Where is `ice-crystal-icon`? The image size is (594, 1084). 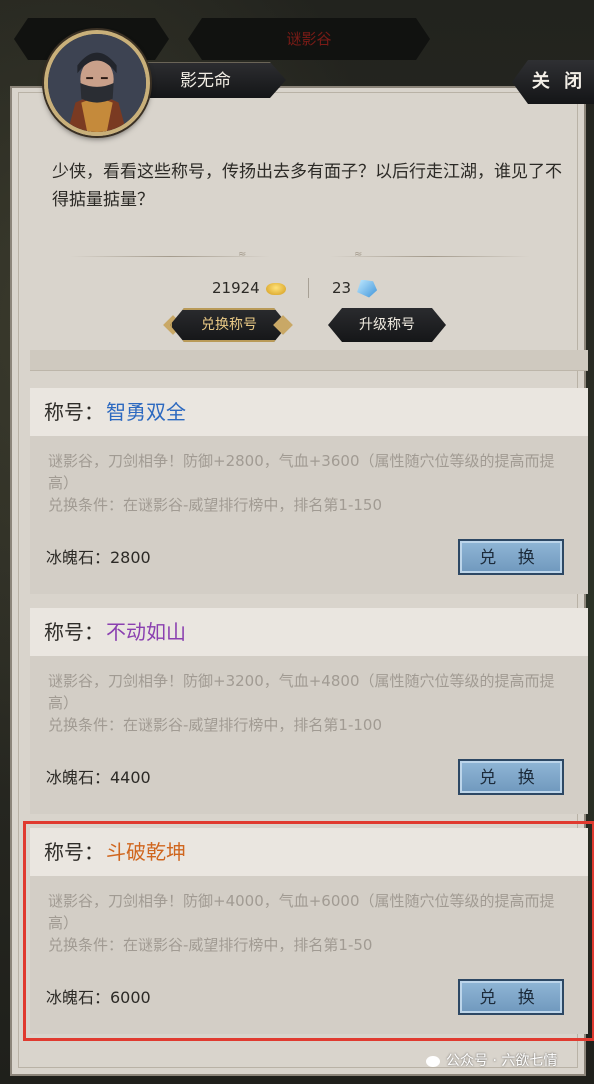
ice-crystal-icon is located at coordinates (367, 288).